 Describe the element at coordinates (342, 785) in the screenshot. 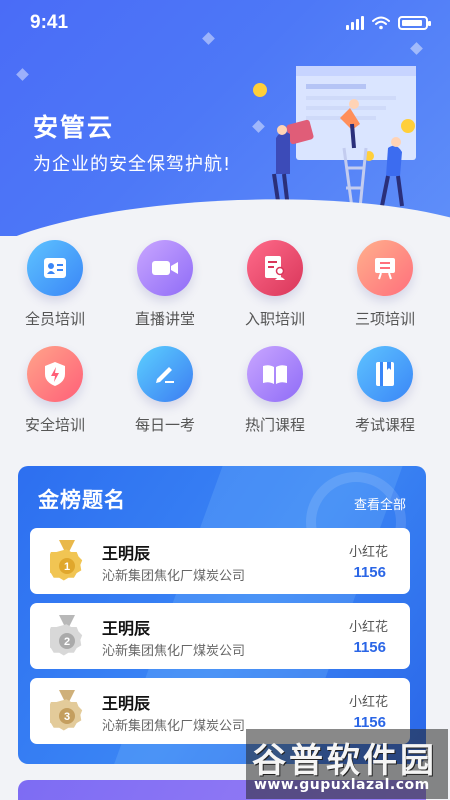

I see `watermark-url: www.gupuxlazal.com` at that location.